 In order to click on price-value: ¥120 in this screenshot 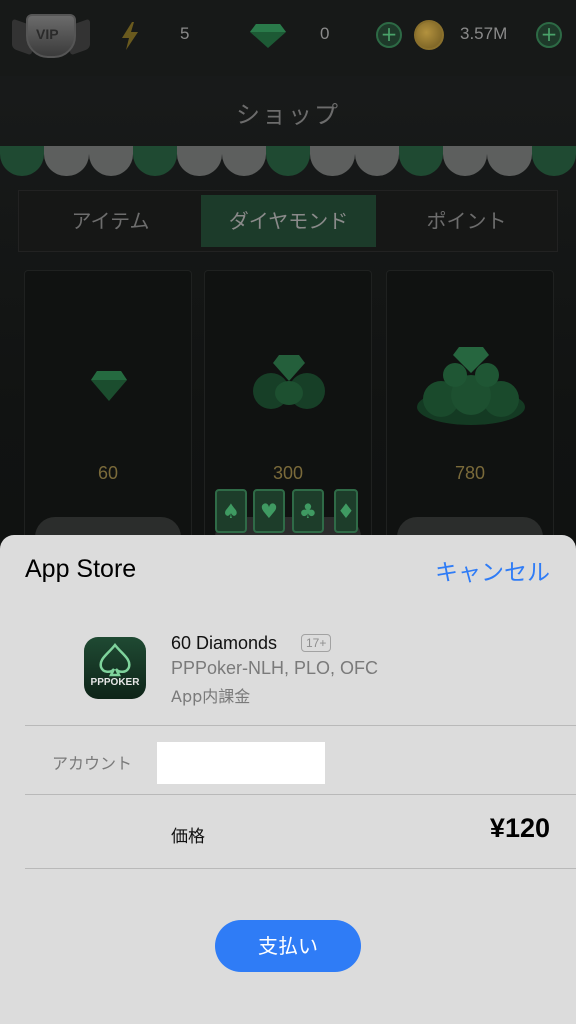, I will do `click(519, 828)`.